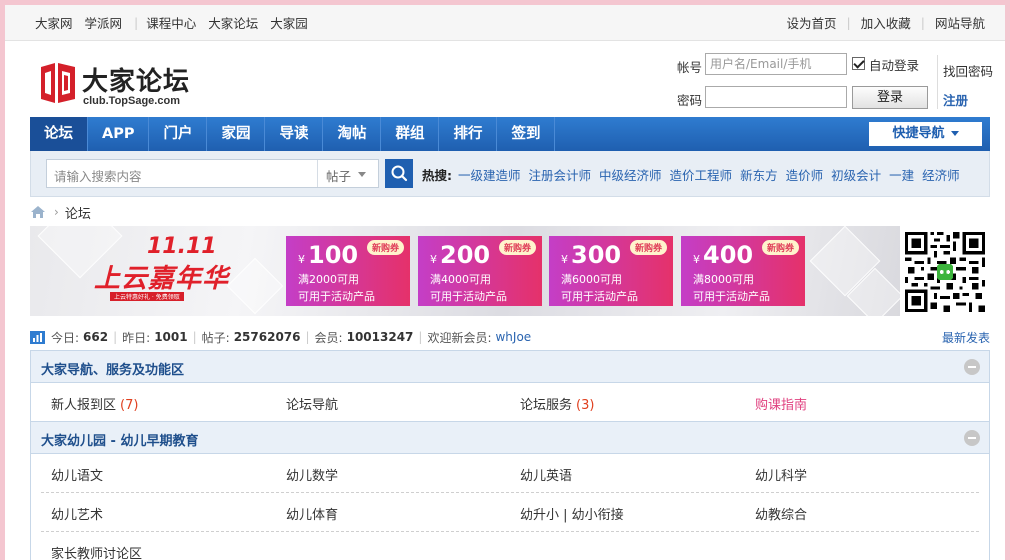 The height and width of the screenshot is (560, 1010). I want to click on coupon-amount: 100, so click(333, 255).